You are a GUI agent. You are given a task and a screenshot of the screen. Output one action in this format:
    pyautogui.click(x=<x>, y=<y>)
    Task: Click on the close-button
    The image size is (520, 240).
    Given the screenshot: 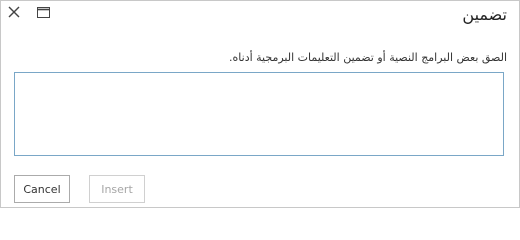 What is the action you would take?
    pyautogui.click(x=14, y=12)
    